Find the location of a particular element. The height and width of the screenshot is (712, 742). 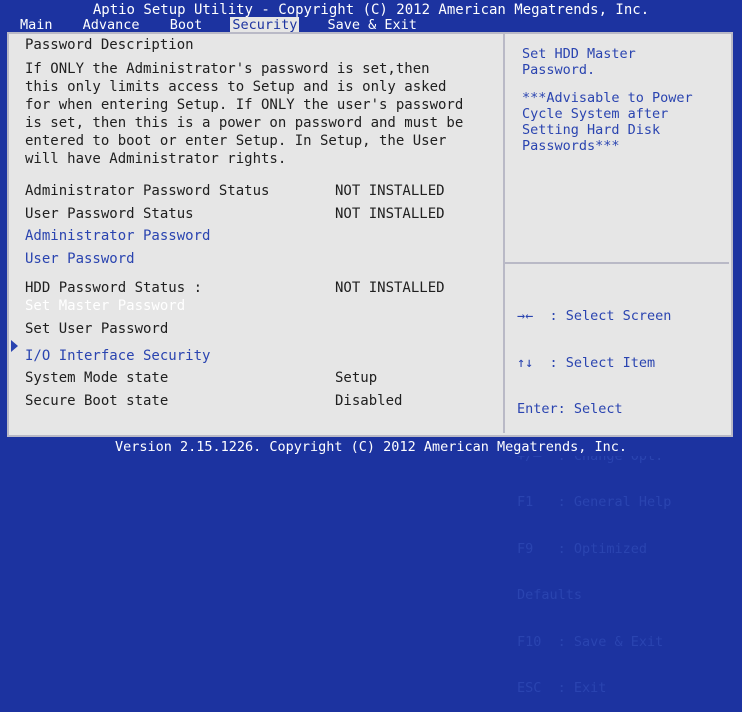

key-esc: ESC : Exit is located at coordinates (562, 688).